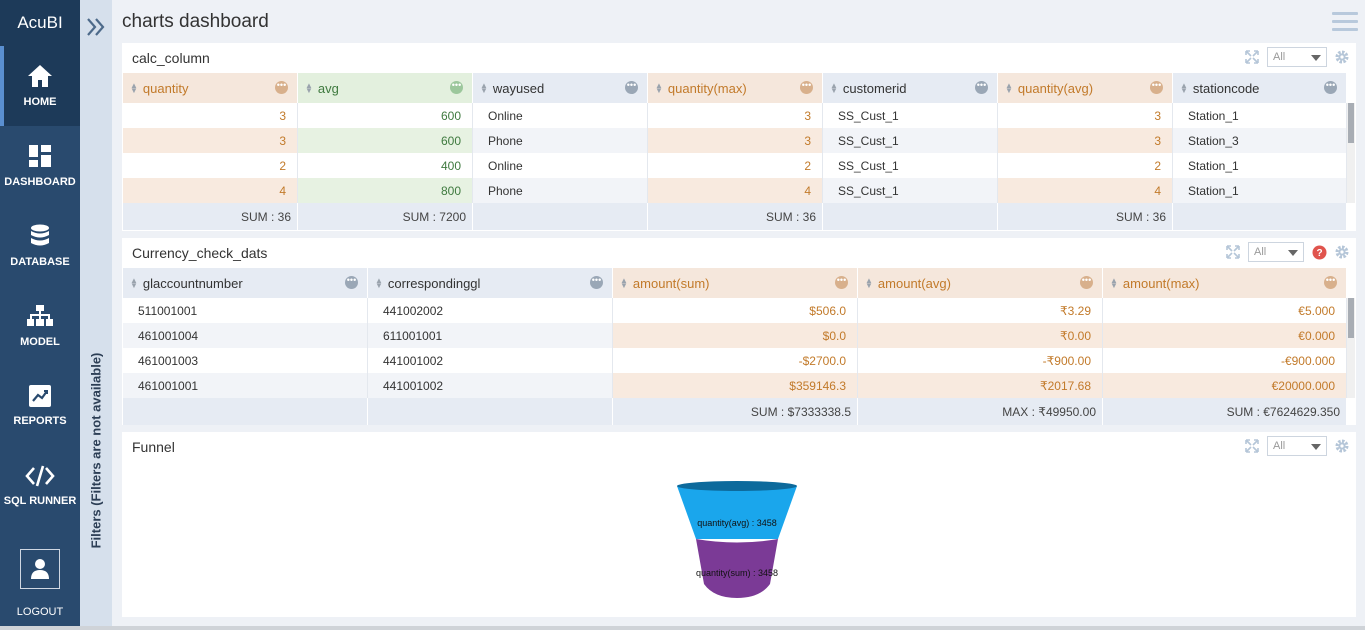 The width and height of the screenshot is (1365, 630). Describe the element at coordinates (245, 335) in the screenshot. I see `table-cell: 461001004` at that location.